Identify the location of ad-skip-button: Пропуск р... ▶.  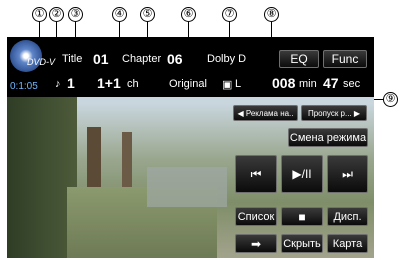
(334, 113).